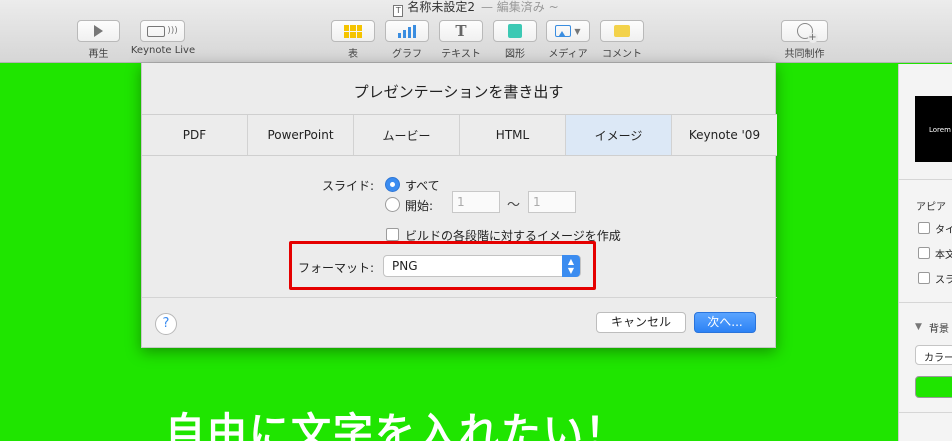 This screenshot has height=441, width=952. What do you see at coordinates (461, 54) in the screenshot?
I see `text-label: テキスト` at bounding box center [461, 54].